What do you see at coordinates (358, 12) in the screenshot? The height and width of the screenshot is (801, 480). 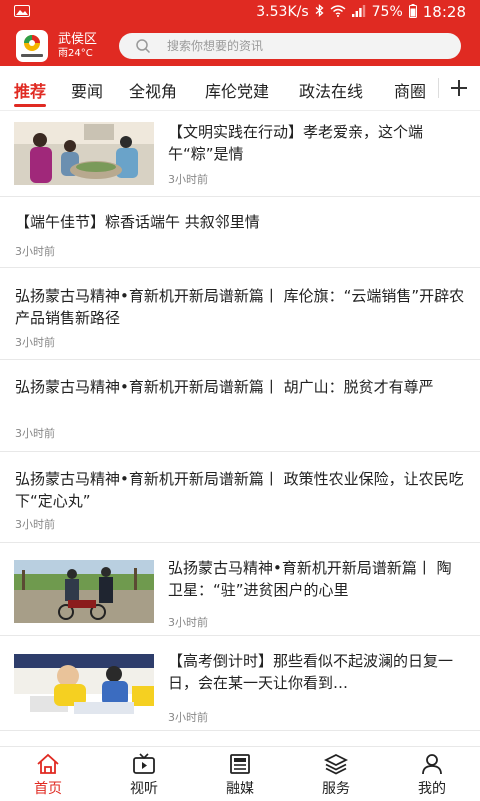 I see `signal-icon` at bounding box center [358, 12].